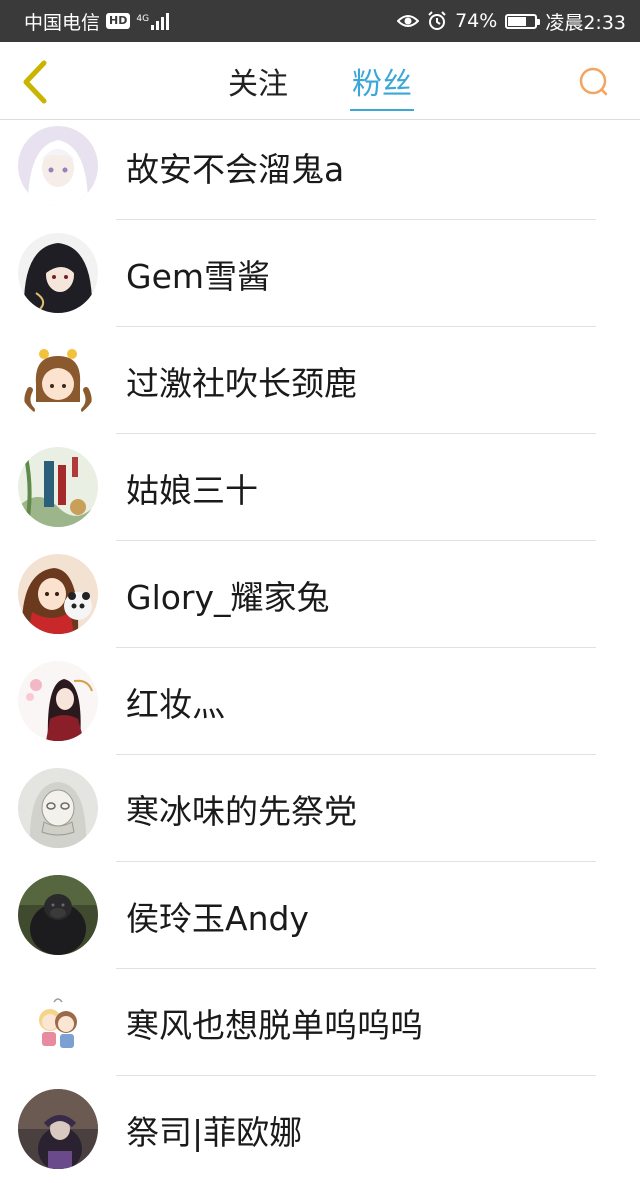  What do you see at coordinates (320, 273) in the screenshot?
I see `list-item: Gem雪酱` at bounding box center [320, 273].